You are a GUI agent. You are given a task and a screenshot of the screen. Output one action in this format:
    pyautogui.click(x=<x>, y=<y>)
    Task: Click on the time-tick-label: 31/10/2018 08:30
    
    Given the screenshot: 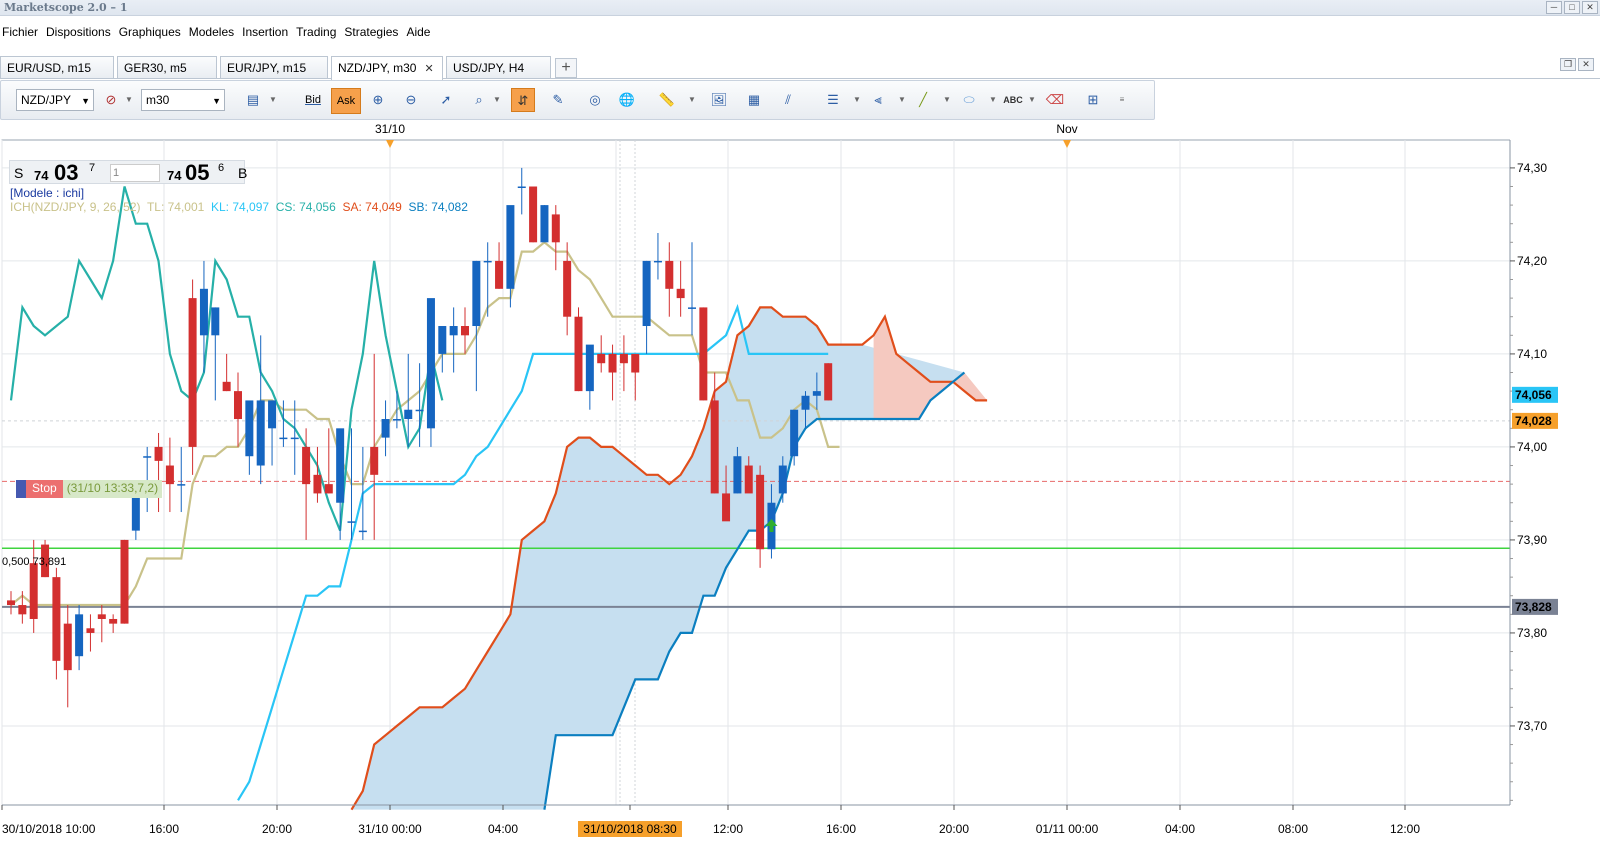 What is the action you would take?
    pyautogui.click(x=630, y=829)
    